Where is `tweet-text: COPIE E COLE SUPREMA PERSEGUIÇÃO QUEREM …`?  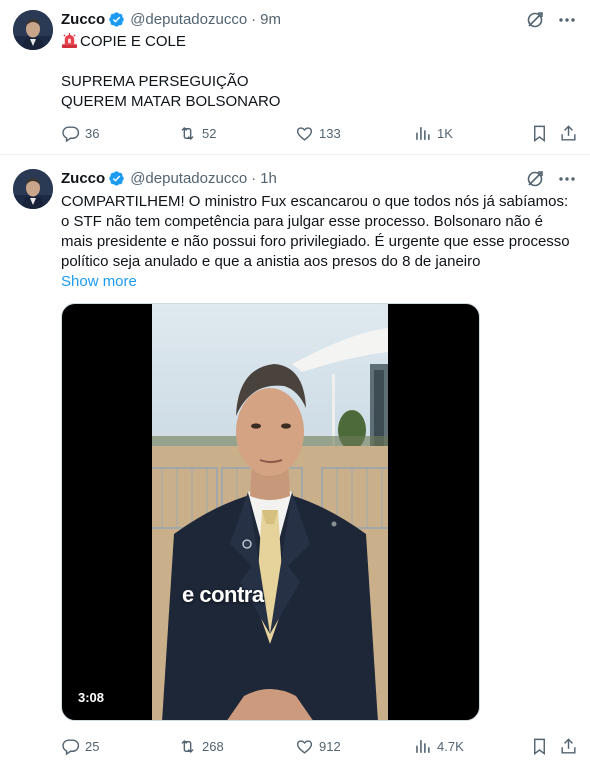
tweet-text: COPIE E COLE SUPREMA PERSEGUIÇÃO QUEREM … is located at coordinates (321, 72).